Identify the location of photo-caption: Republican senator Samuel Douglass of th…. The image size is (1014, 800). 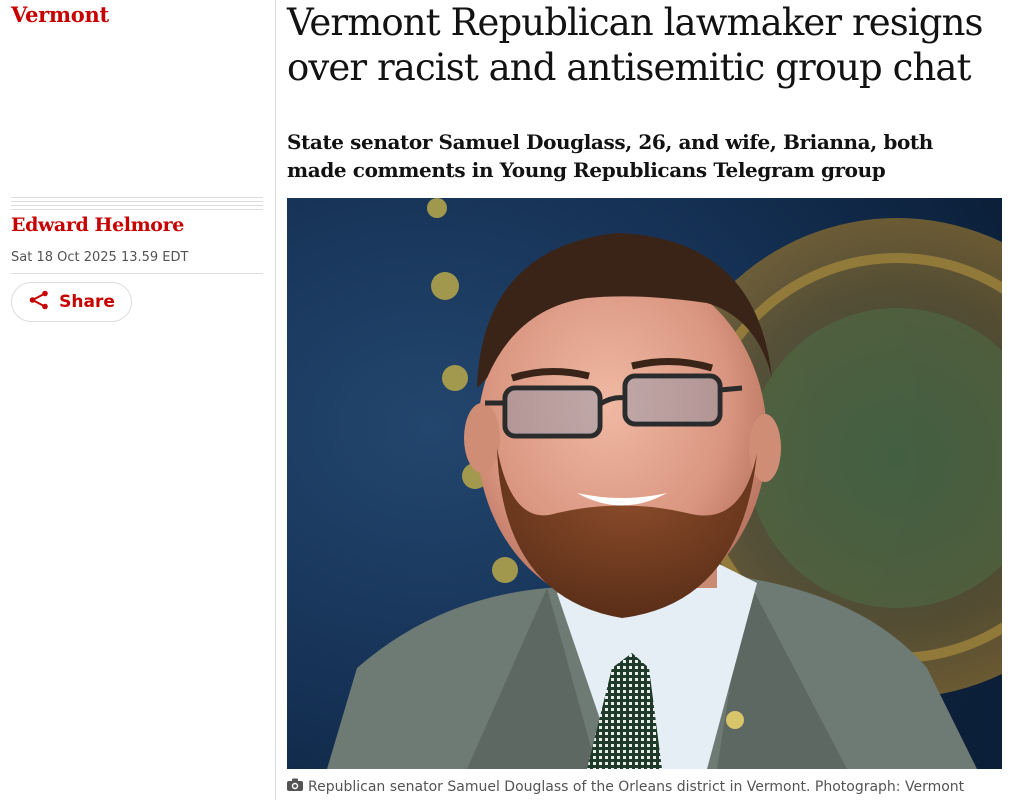
(647, 786).